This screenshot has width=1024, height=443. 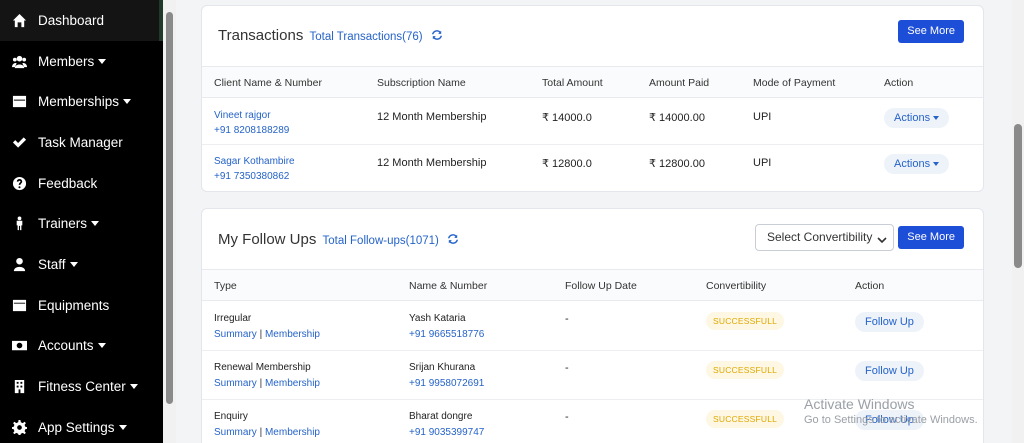 I want to click on sidebar-item-staff: Staff, so click(x=81, y=264).